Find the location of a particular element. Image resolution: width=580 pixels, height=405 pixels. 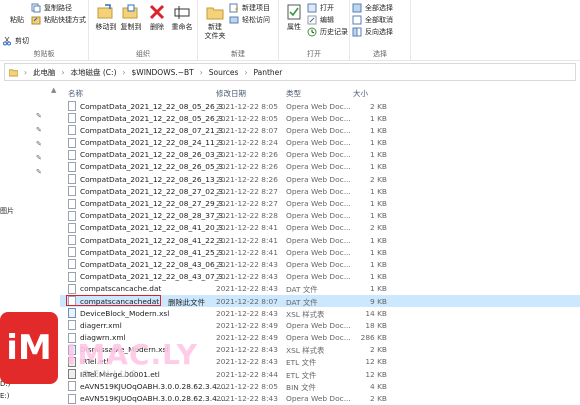

delete-button: 删除 is located at coordinates (157, 17).